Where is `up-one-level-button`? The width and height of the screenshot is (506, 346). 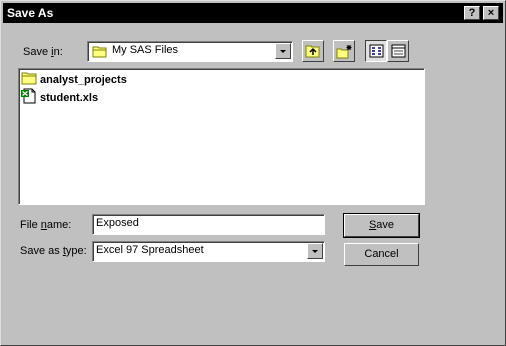 up-one-level-button is located at coordinates (313, 51).